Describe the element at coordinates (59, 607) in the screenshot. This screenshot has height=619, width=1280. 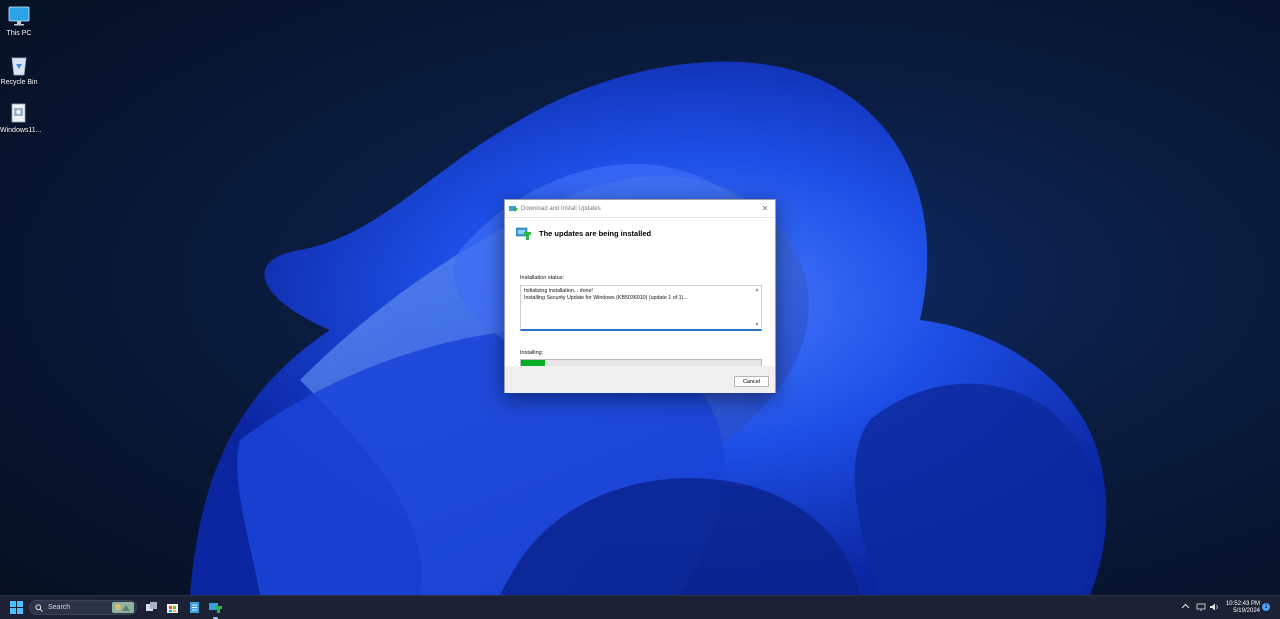
I see `search-placeholder: Search` at that location.